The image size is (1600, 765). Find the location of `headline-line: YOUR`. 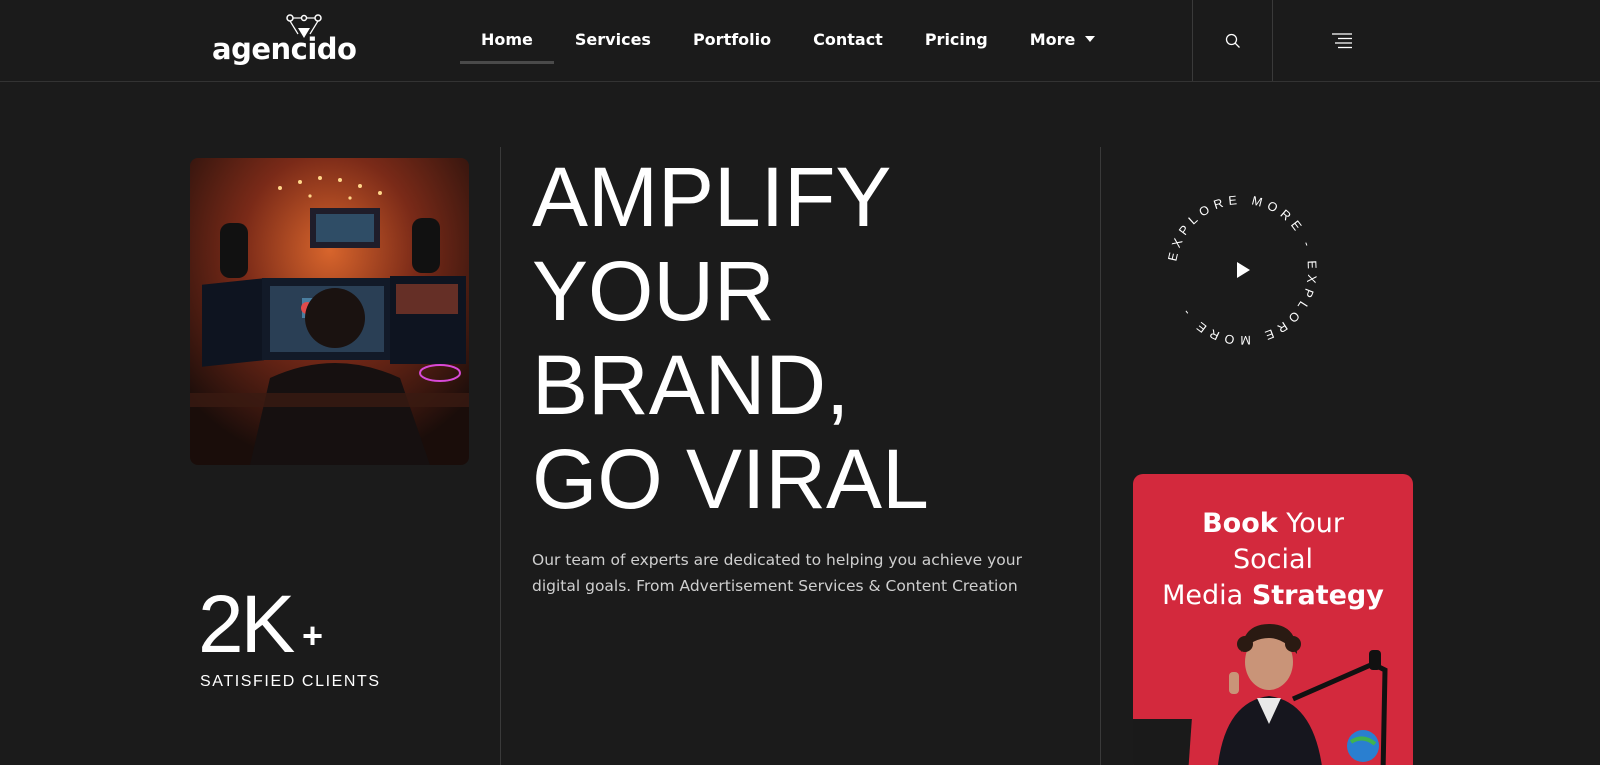

headline-line: YOUR is located at coordinates (653, 291).